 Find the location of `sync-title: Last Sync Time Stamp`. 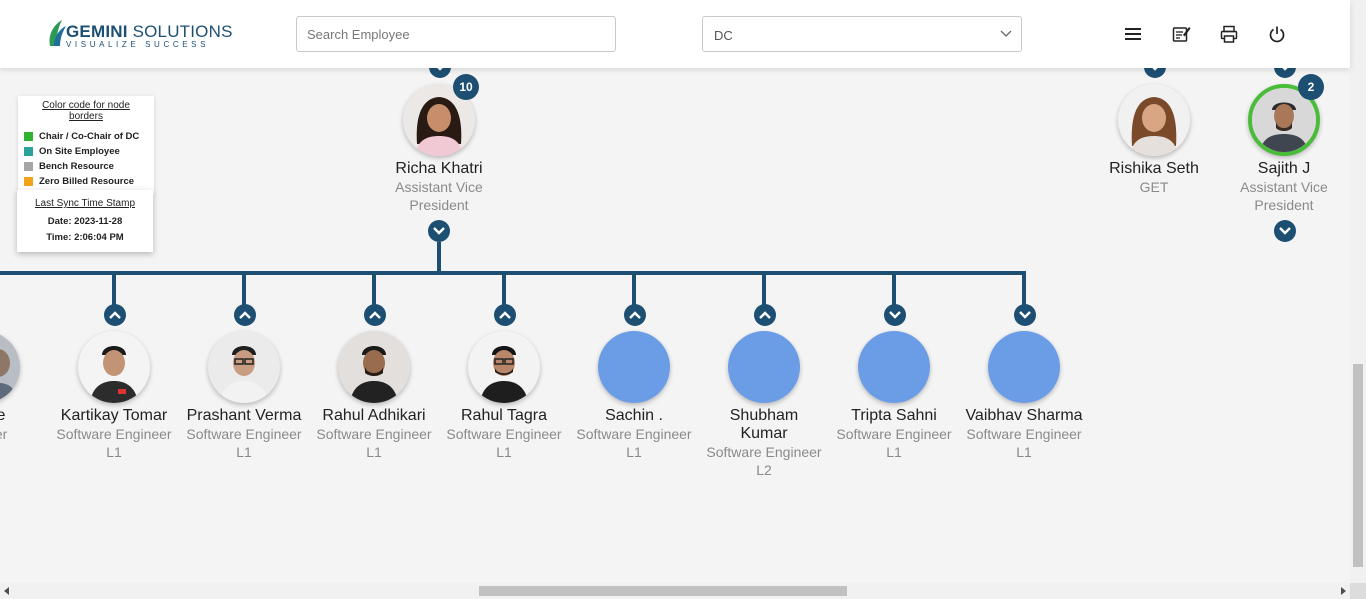

sync-title: Last Sync Time Stamp is located at coordinates (85, 203).